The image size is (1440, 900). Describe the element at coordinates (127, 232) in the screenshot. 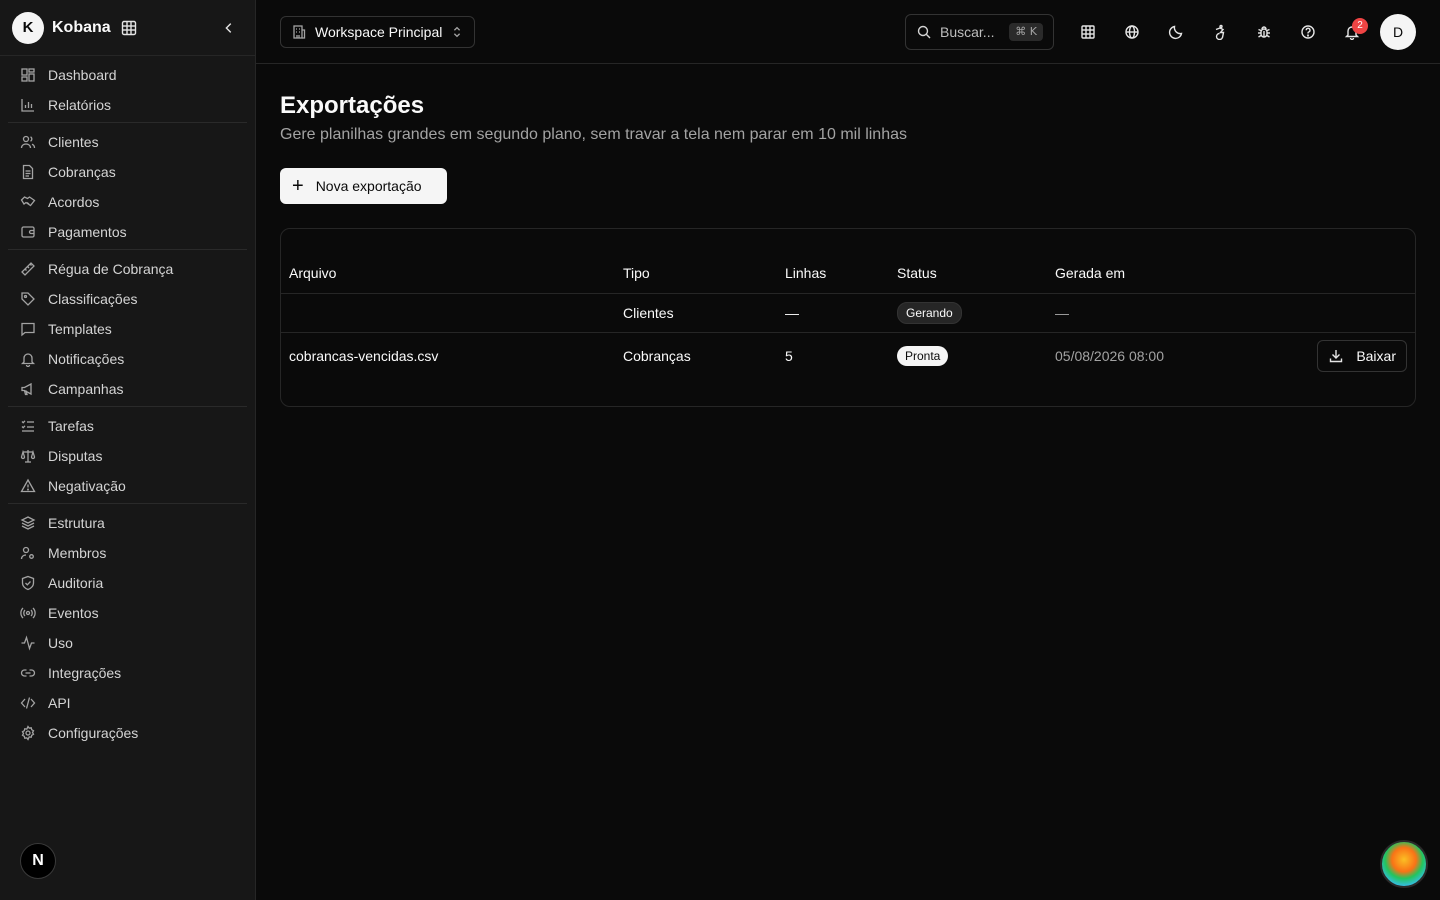

I see `sidebar-item-pagamentos: Pagamentos` at that location.